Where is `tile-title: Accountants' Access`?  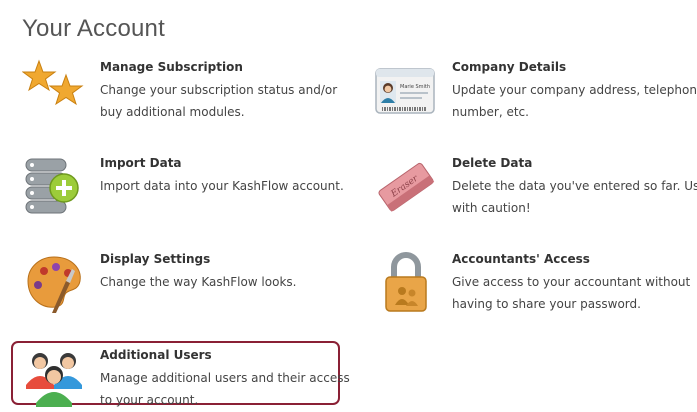 tile-title: Accountants' Access is located at coordinates (574, 259).